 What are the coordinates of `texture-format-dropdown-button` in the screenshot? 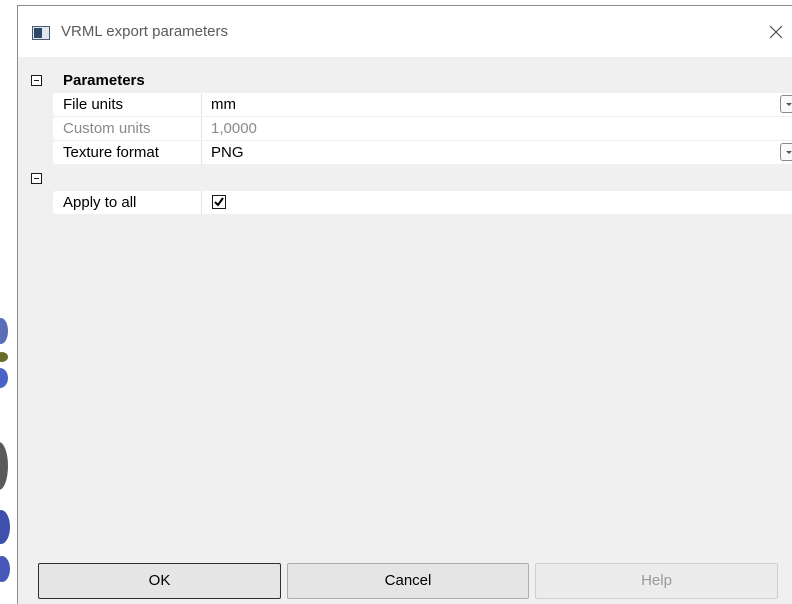 It's located at (786, 152).